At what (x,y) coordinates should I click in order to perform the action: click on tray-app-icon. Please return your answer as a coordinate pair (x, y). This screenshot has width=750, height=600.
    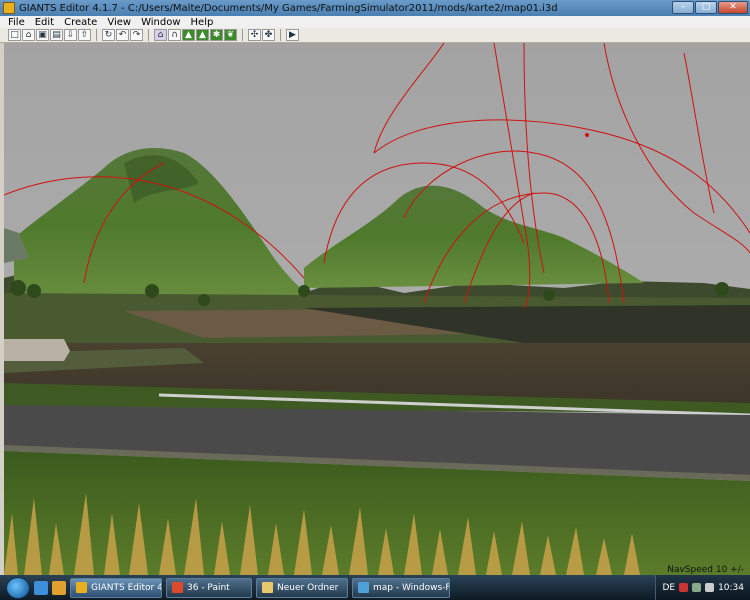
    Looking at the image, I should click on (684, 587).